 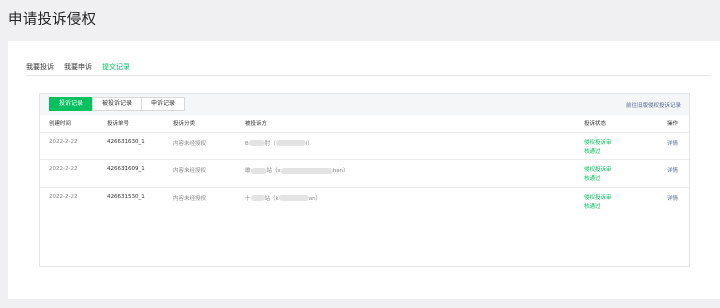 What do you see at coordinates (309, 143) in the screenshot?
I see `respondent-suffix: i）` at bounding box center [309, 143].